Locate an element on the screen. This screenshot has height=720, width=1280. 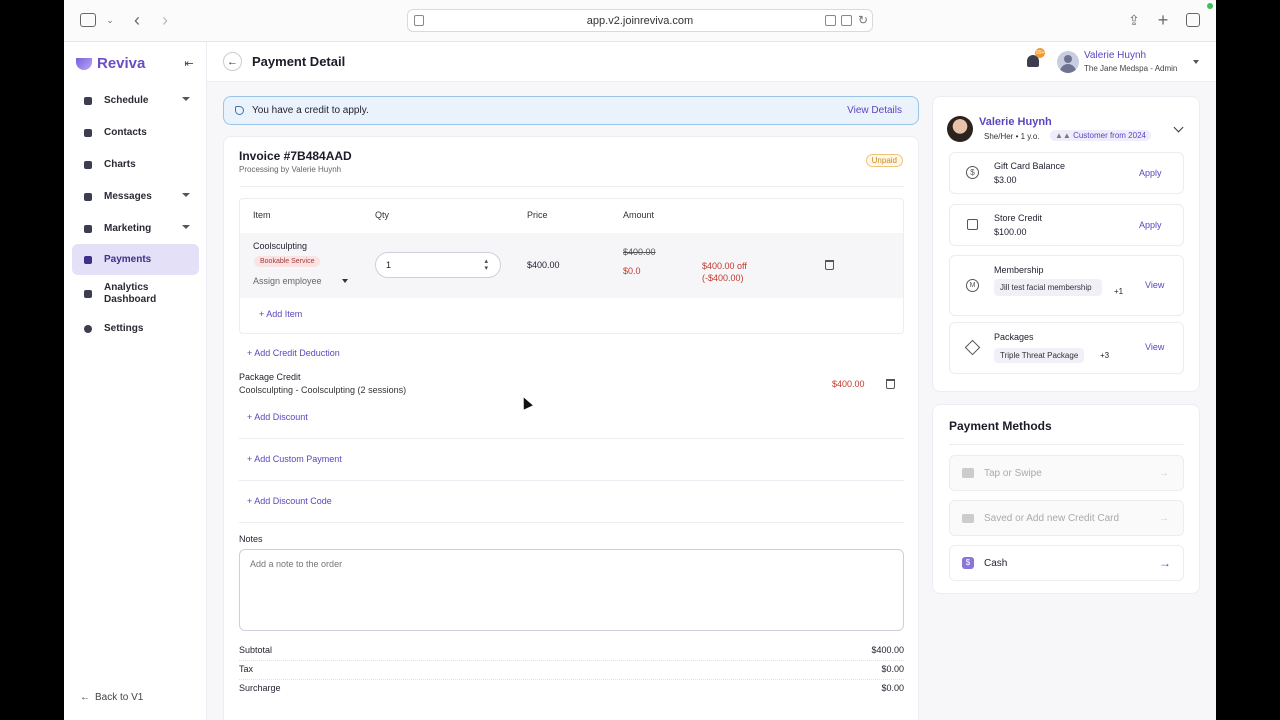
store-credit-label: Store Credit is located at coordinates (1018, 218).